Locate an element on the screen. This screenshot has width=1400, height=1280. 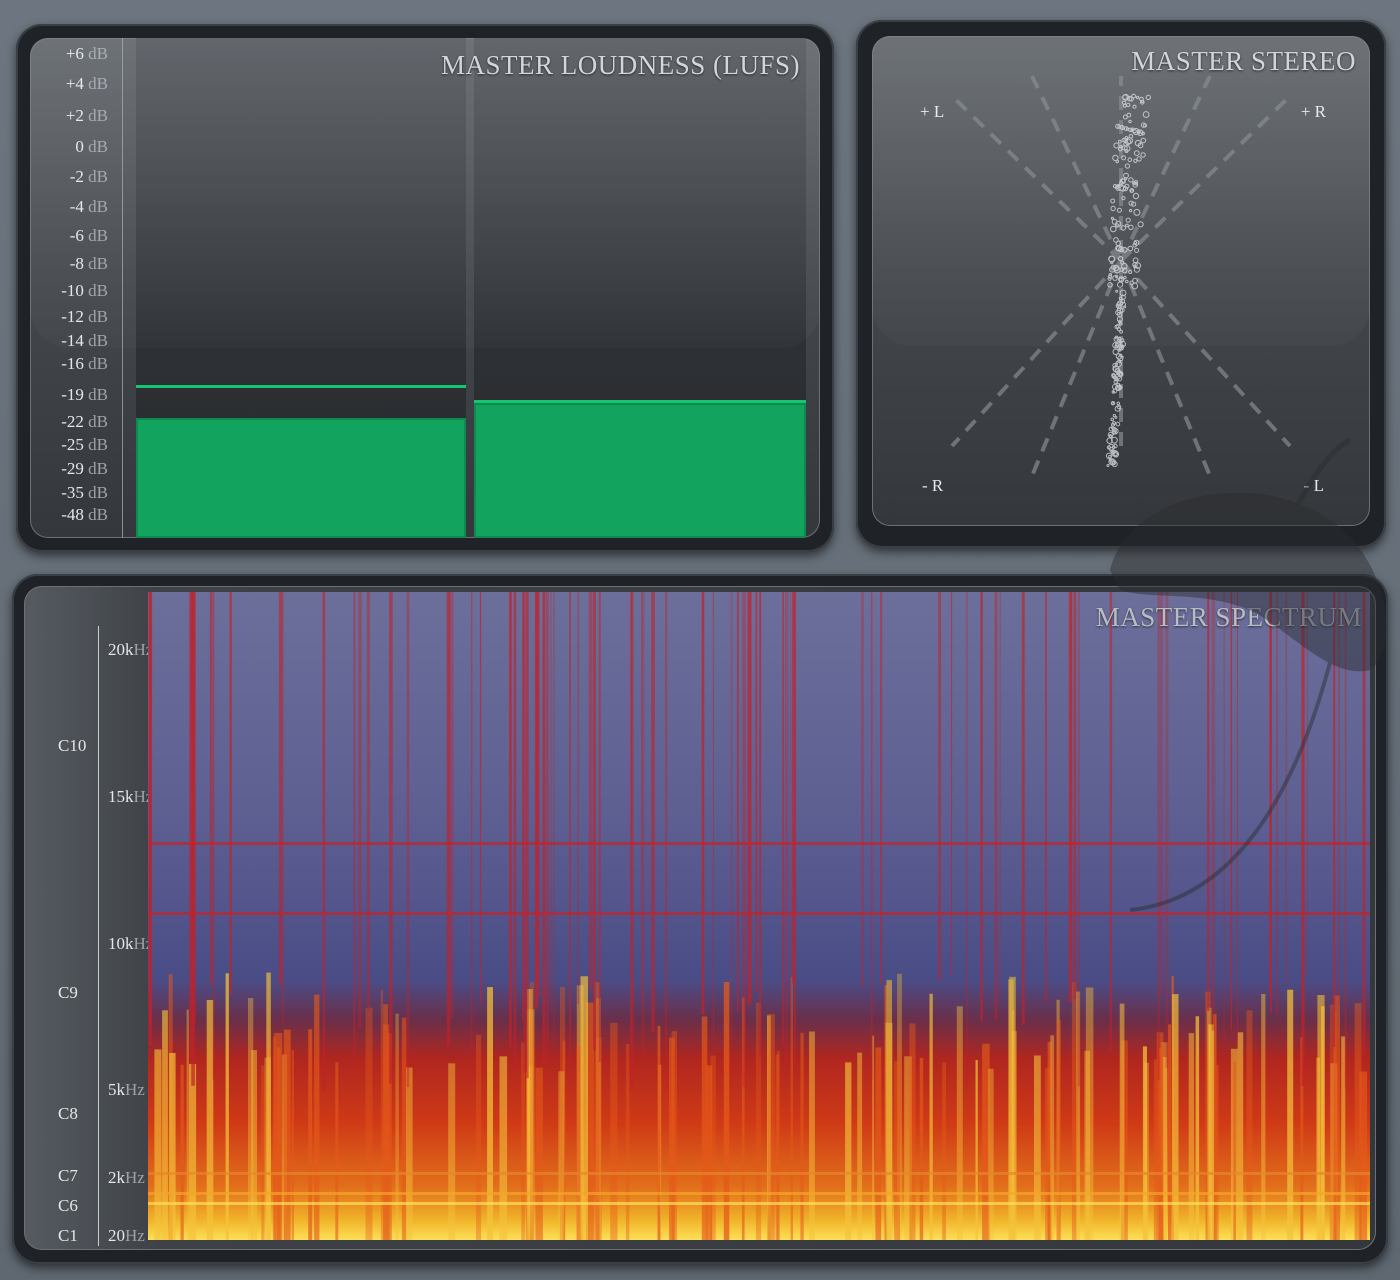
loudness-level-left is located at coordinates (301, 478).